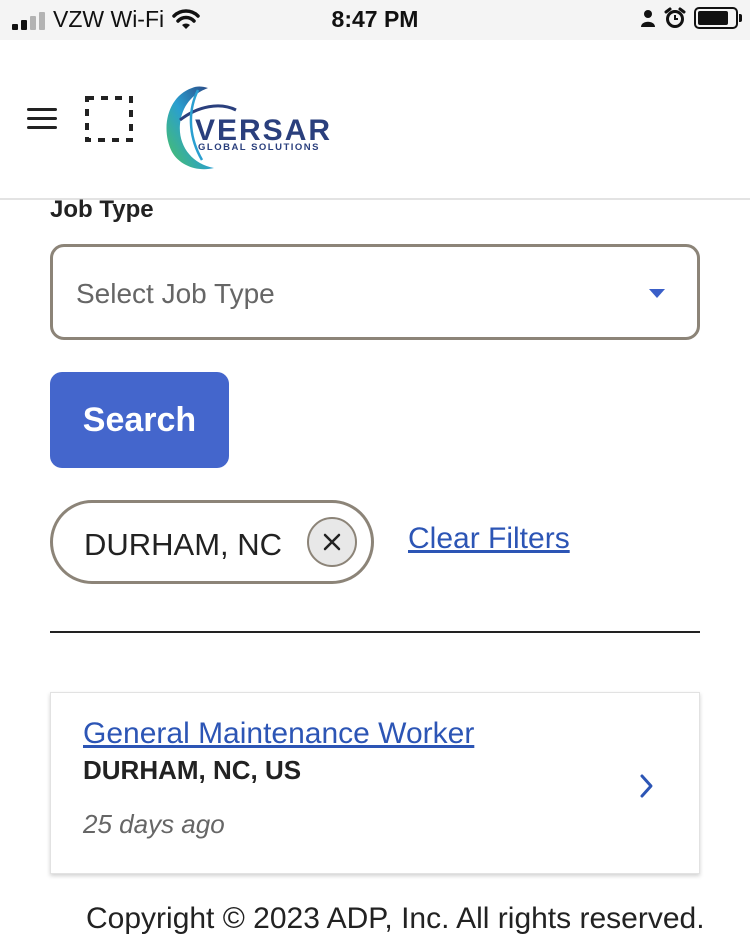 The height and width of the screenshot is (936, 750). Describe the element at coordinates (192, 770) in the screenshot. I see `job-location: DURHAM, NC, US` at that location.